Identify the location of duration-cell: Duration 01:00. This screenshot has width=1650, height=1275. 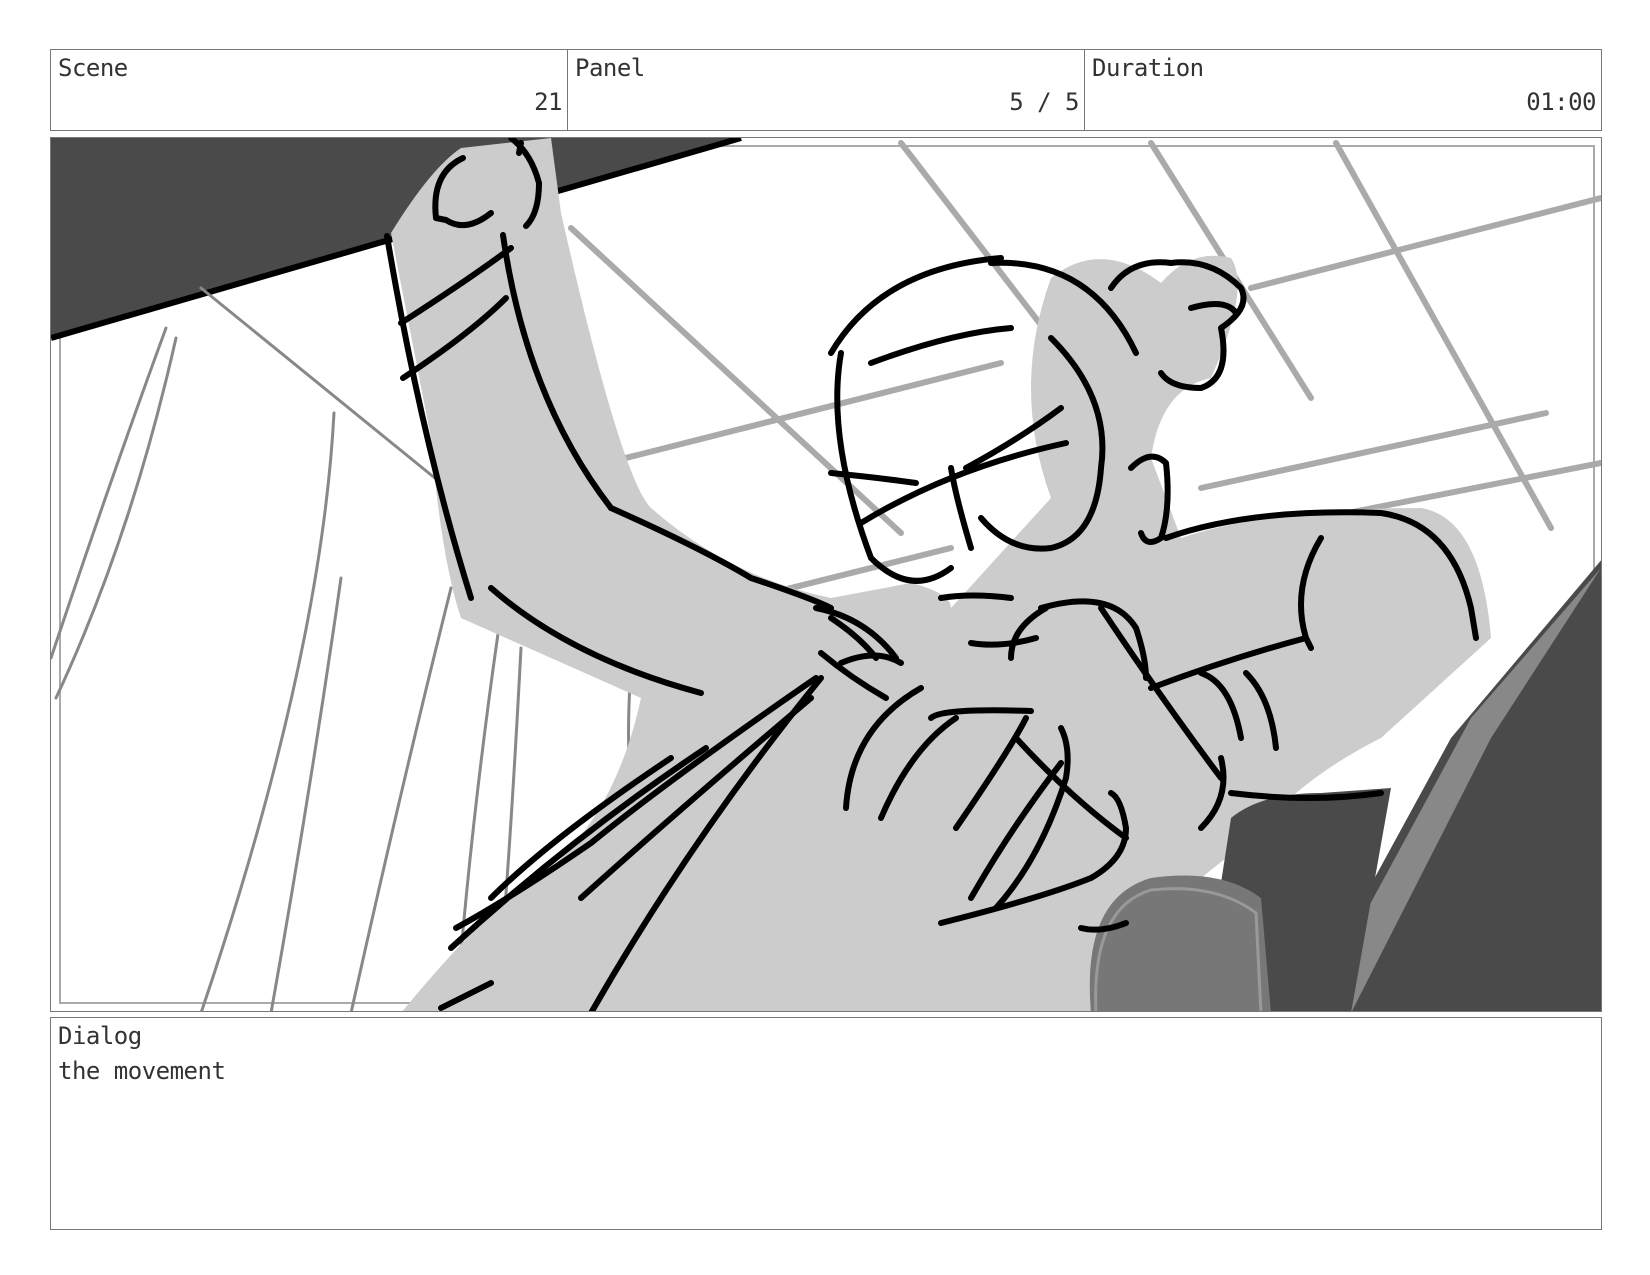
(1343, 90).